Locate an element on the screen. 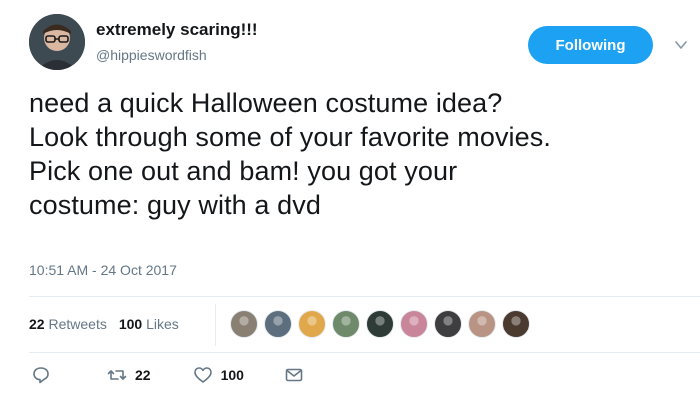  tweet-timestamp: 10:51 AM - 24 Oct 2017 is located at coordinates (103, 270).